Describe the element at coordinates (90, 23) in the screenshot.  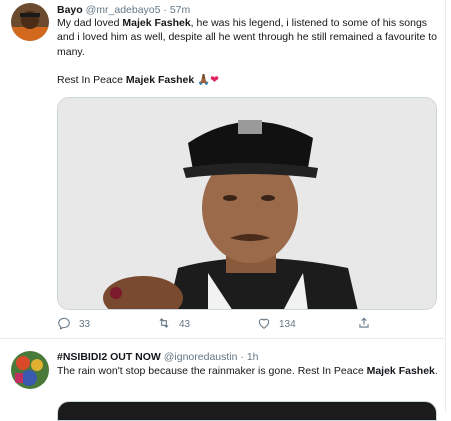
I see `text-segment: My dad loved` at that location.